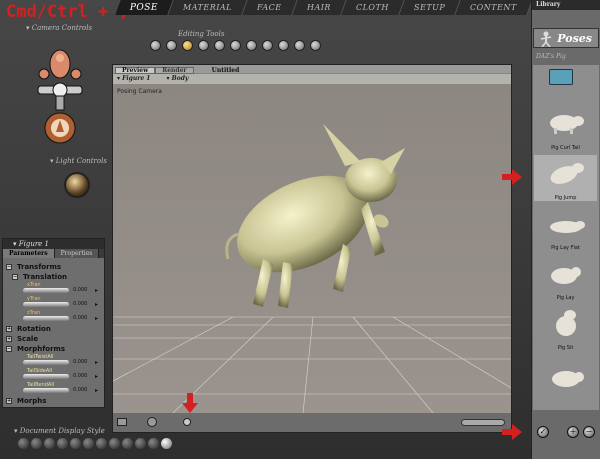 This screenshot has width=600, height=459. I want to click on pose-figure-icon, so click(546, 39).